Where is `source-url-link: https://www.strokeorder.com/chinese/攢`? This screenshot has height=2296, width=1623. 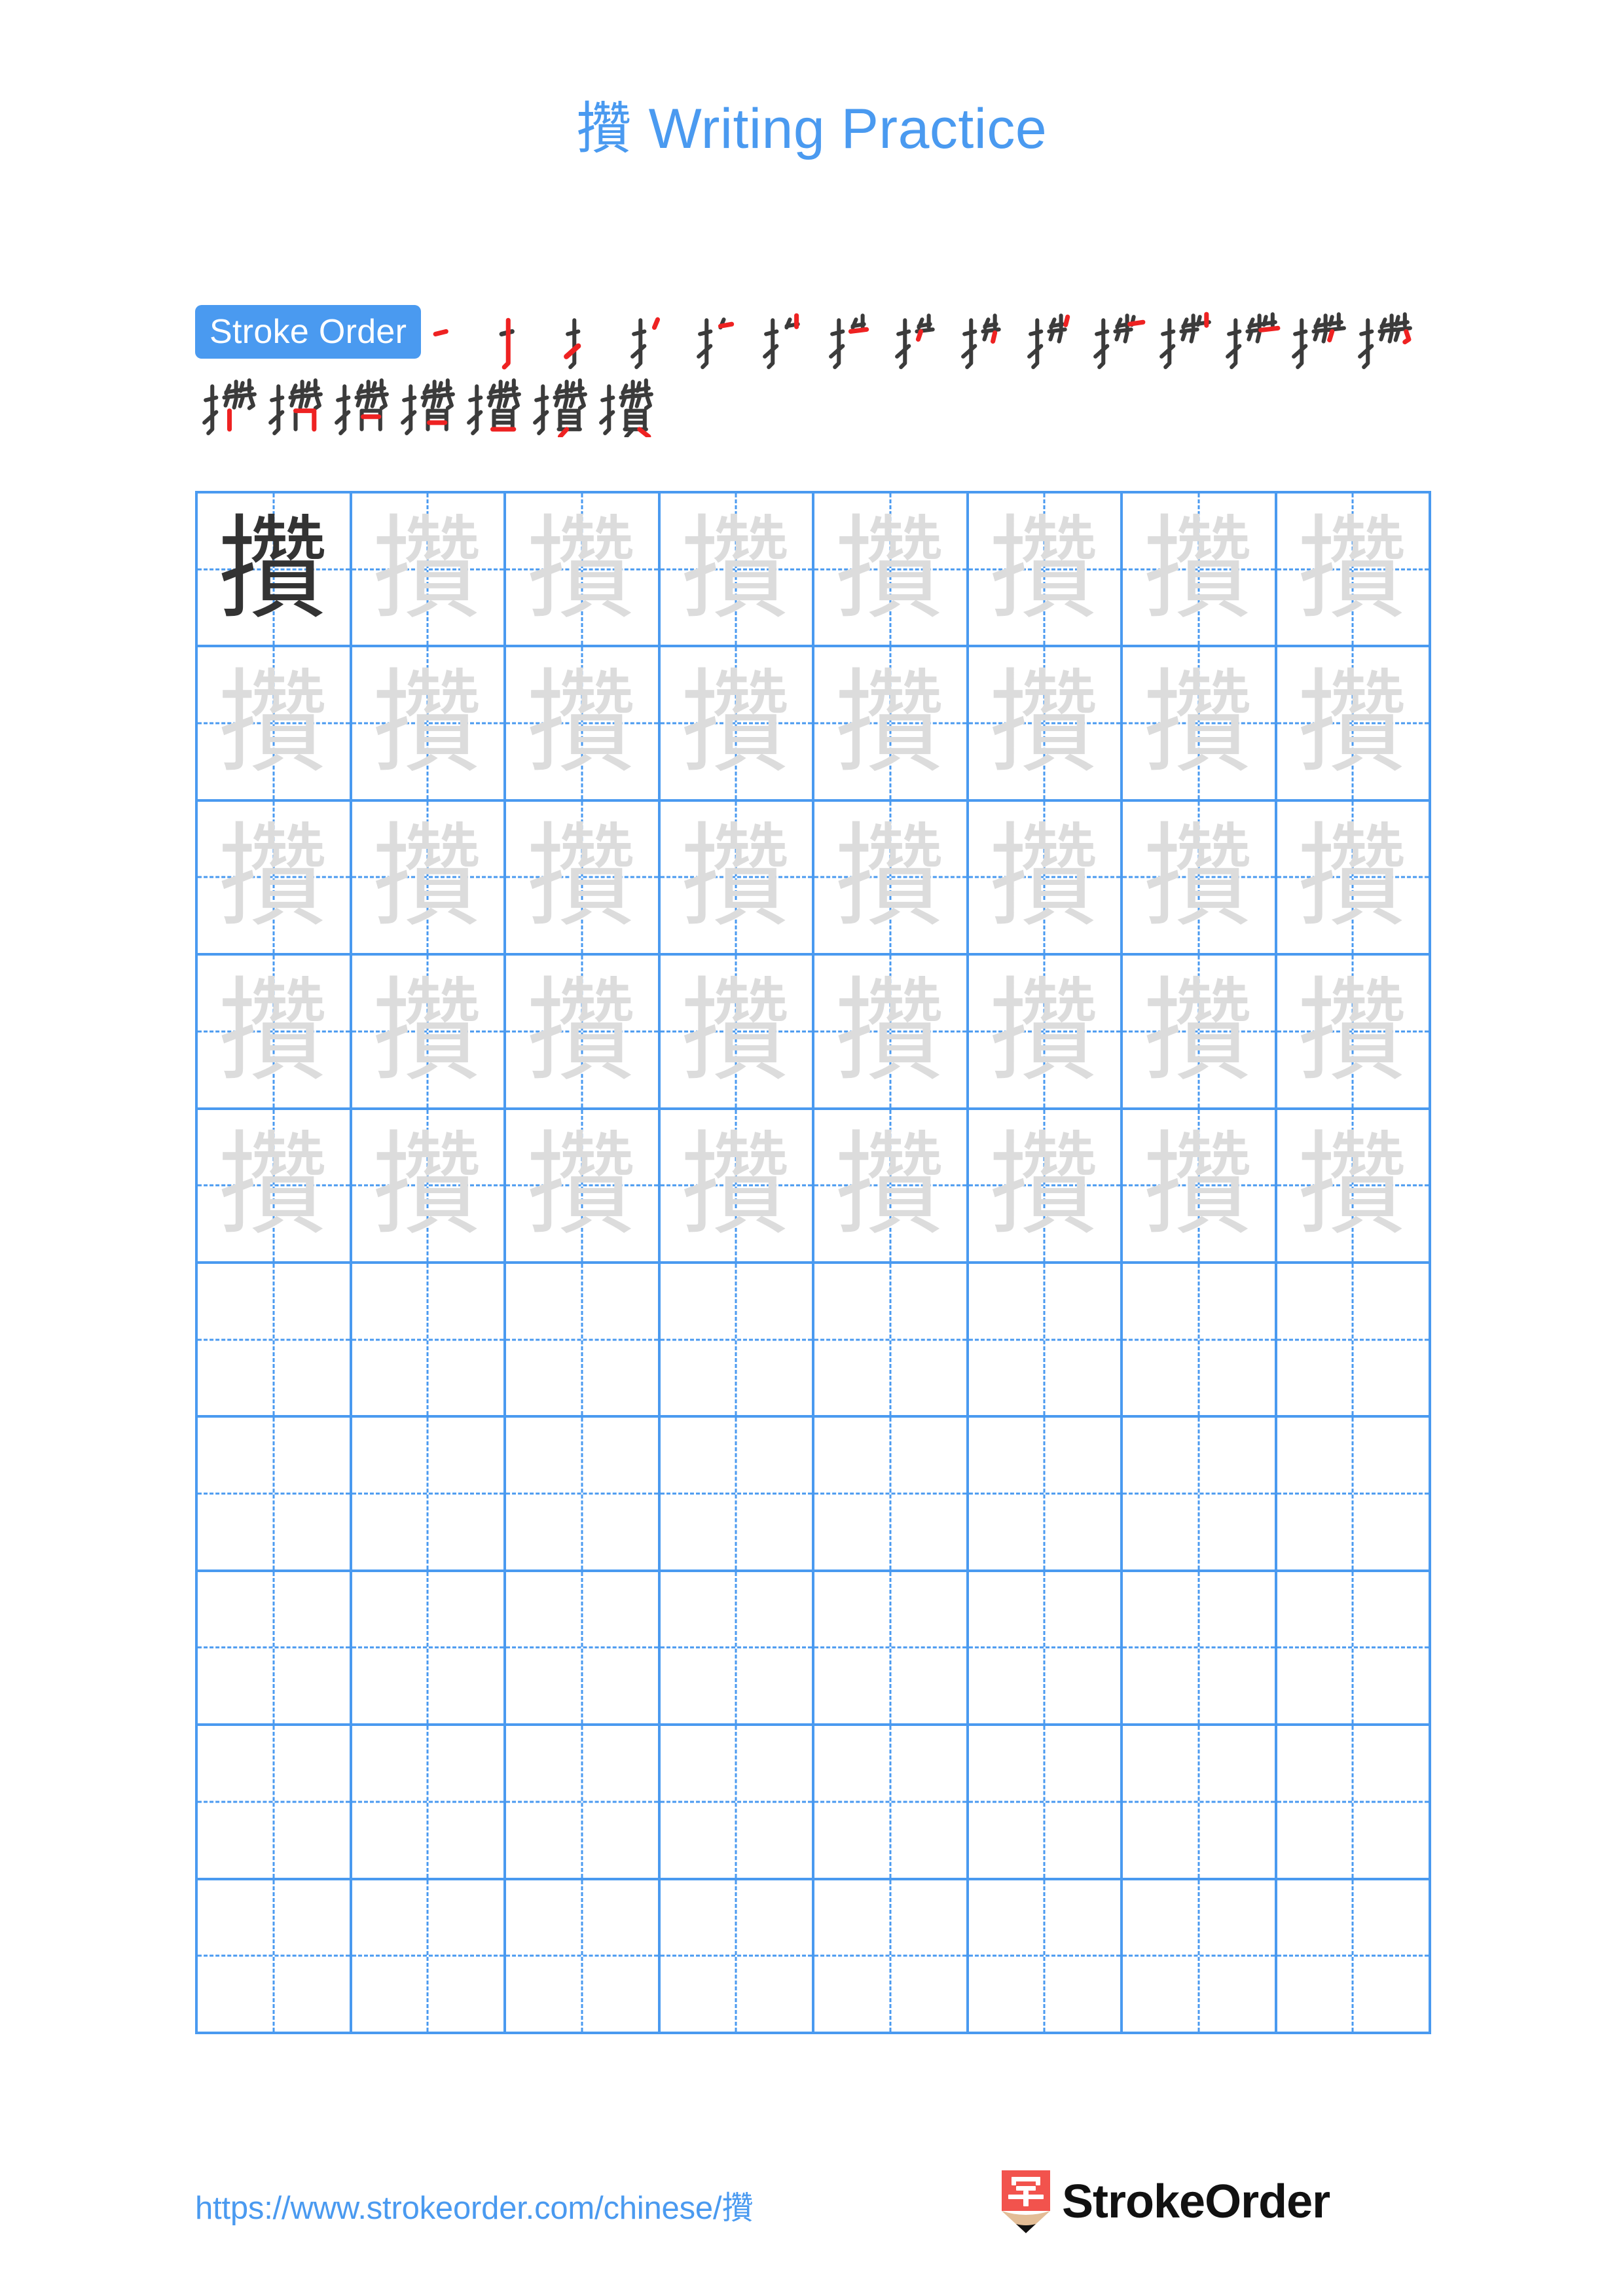
source-url-link: https://www.strokeorder.com/chinese/攢 is located at coordinates (474, 2205).